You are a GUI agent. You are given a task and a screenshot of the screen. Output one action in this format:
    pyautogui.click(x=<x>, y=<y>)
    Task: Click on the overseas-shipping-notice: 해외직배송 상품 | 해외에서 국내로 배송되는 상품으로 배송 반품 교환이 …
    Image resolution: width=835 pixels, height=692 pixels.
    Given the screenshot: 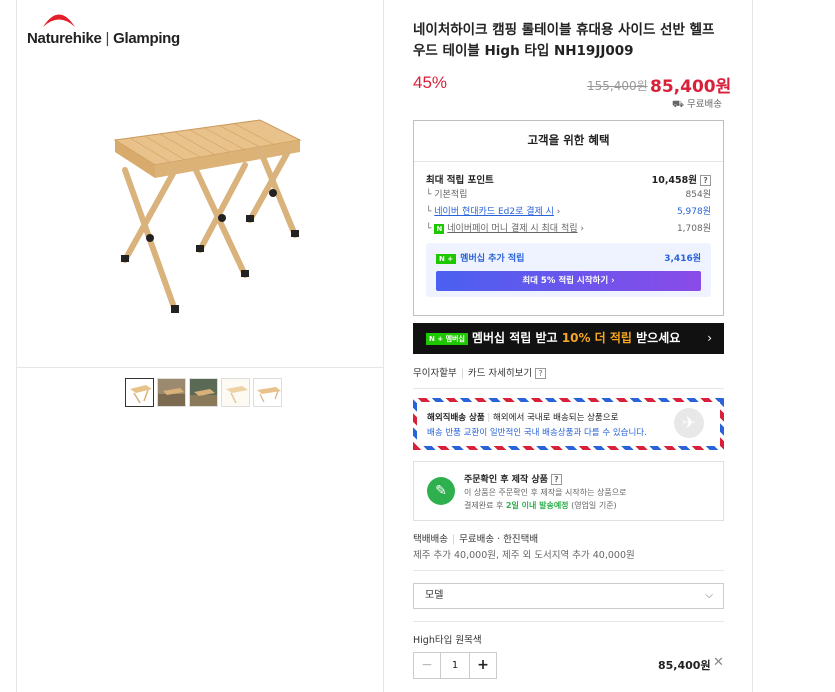 What is the action you would take?
    pyautogui.click(x=568, y=424)
    